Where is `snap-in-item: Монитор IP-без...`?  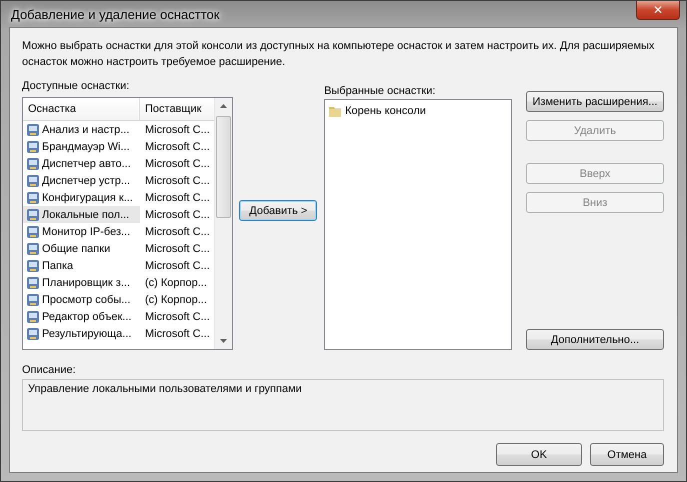 snap-in-item: Монитор IP-без... is located at coordinates (81, 231).